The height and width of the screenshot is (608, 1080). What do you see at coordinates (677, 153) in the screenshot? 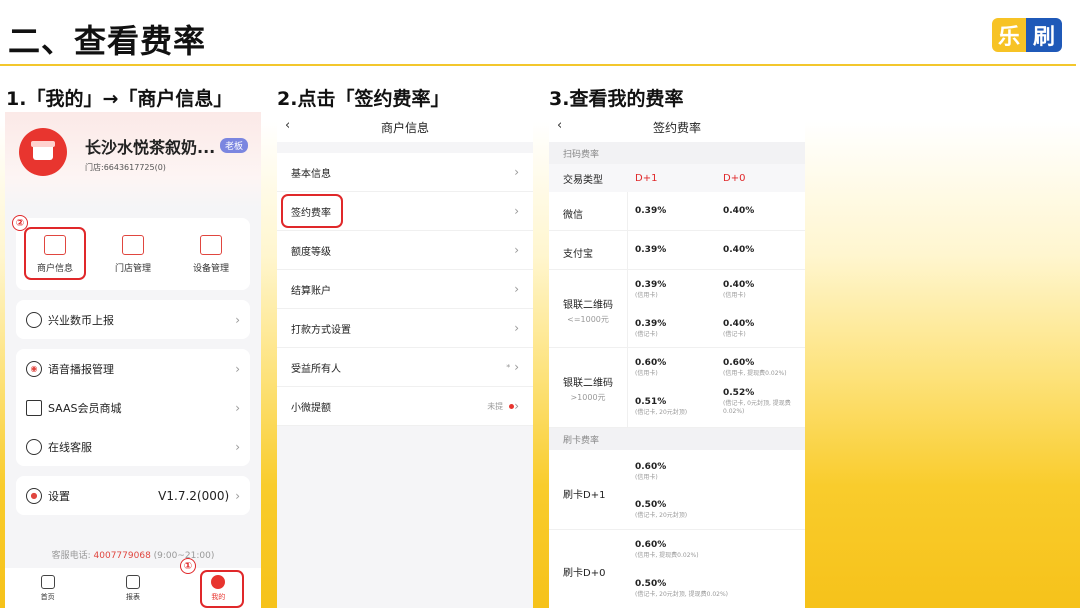
I see `section-scan-rate: 扫码费率` at bounding box center [677, 153].